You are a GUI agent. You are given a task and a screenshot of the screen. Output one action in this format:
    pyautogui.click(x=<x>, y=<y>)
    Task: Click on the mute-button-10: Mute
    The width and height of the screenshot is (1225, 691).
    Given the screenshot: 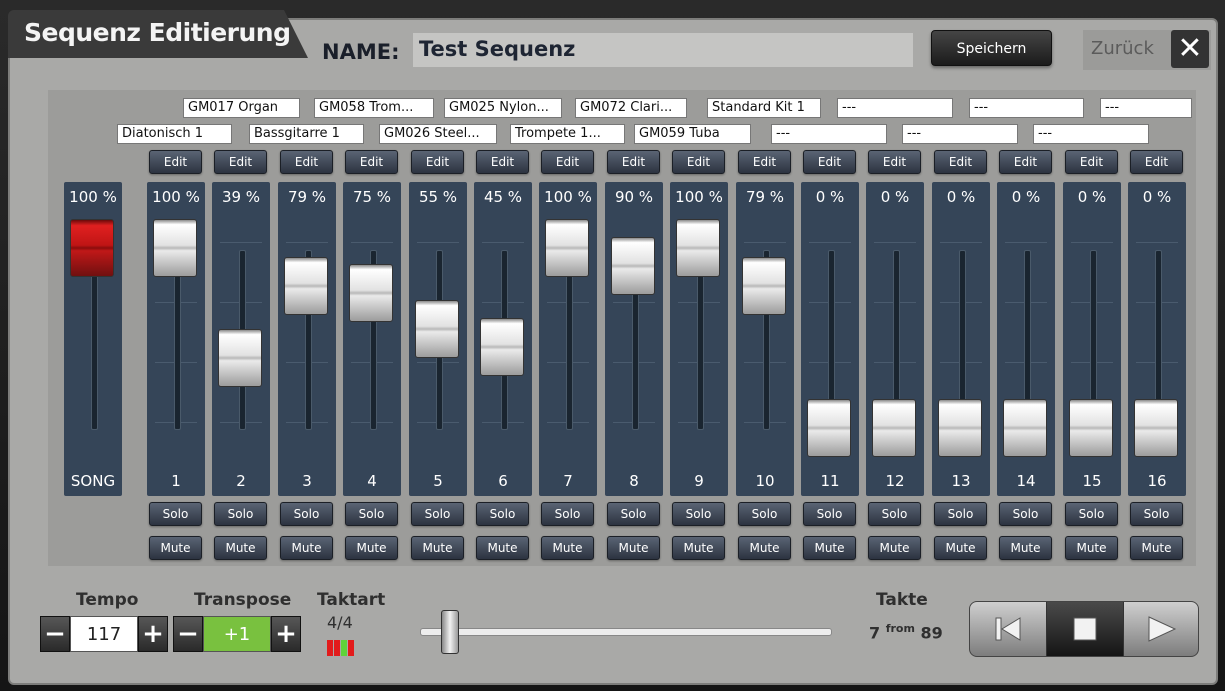 What is the action you would take?
    pyautogui.click(x=764, y=548)
    